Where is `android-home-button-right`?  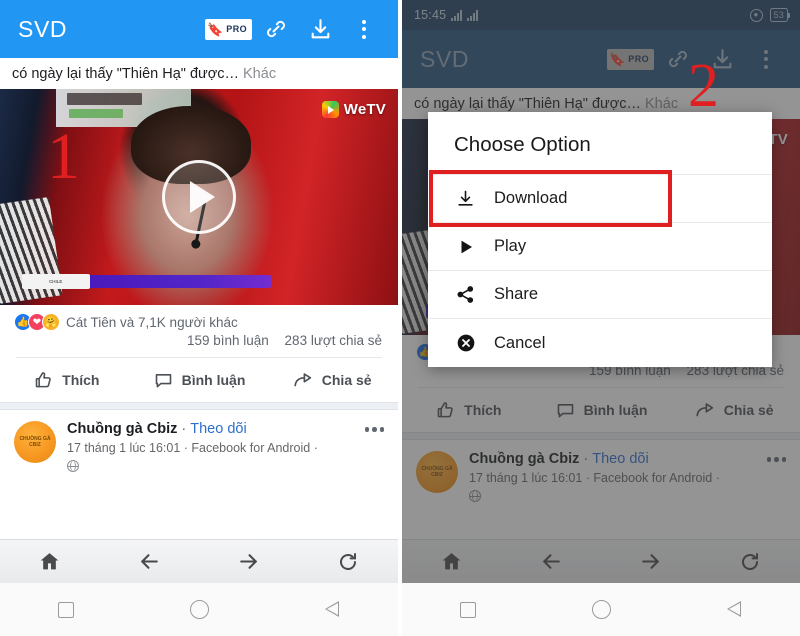 android-home-button-right is located at coordinates (601, 609).